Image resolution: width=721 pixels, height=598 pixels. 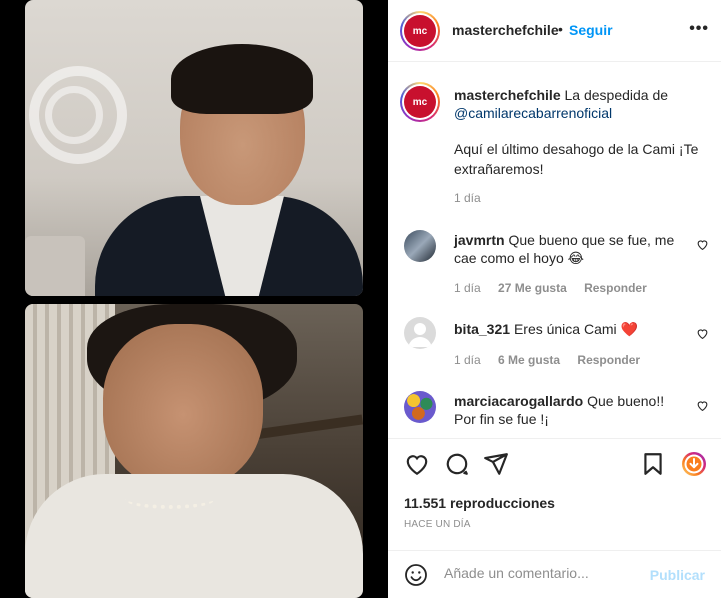 I want to click on share-send-icon, so click(x=496, y=464).